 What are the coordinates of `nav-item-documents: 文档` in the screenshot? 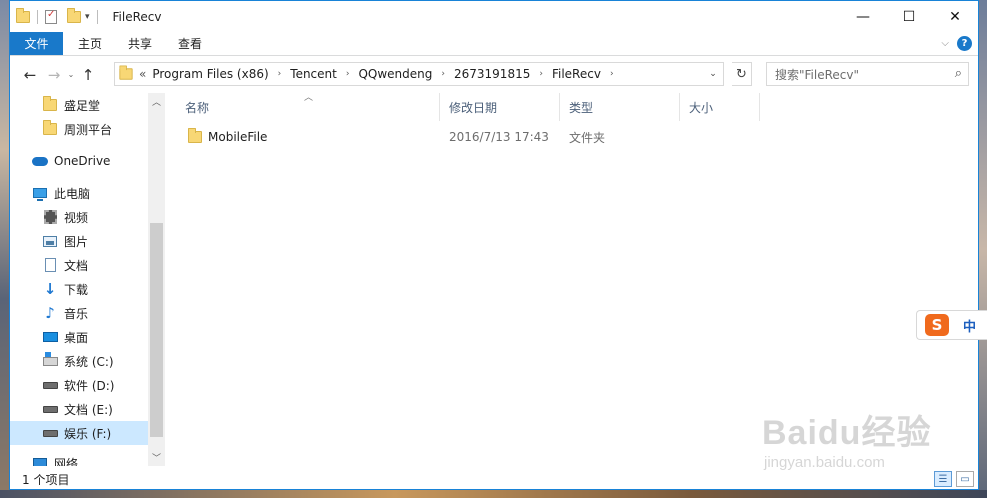 It's located at (87, 265).